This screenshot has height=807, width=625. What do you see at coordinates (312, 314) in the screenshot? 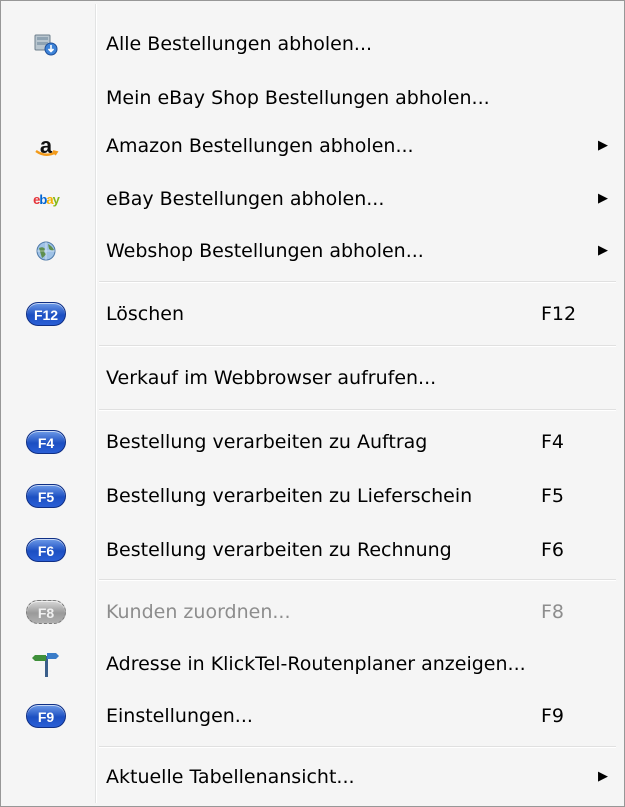
I see `menu-item-loeschen: F12 Löschen F12` at bounding box center [312, 314].